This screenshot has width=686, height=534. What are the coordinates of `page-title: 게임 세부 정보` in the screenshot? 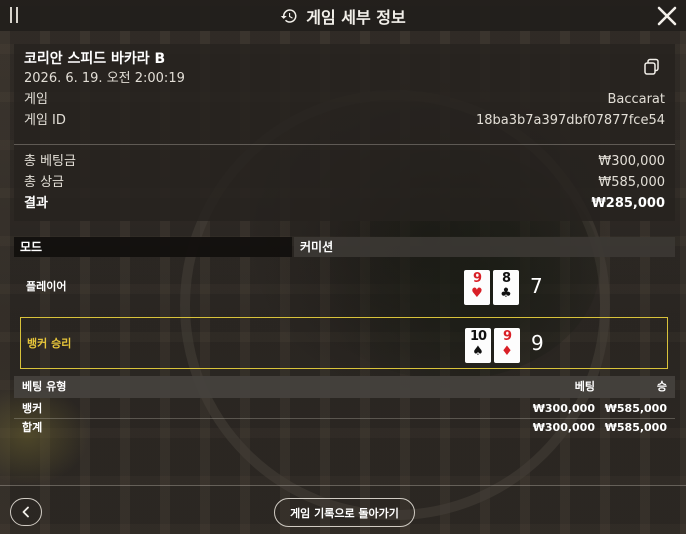 It's located at (356, 17).